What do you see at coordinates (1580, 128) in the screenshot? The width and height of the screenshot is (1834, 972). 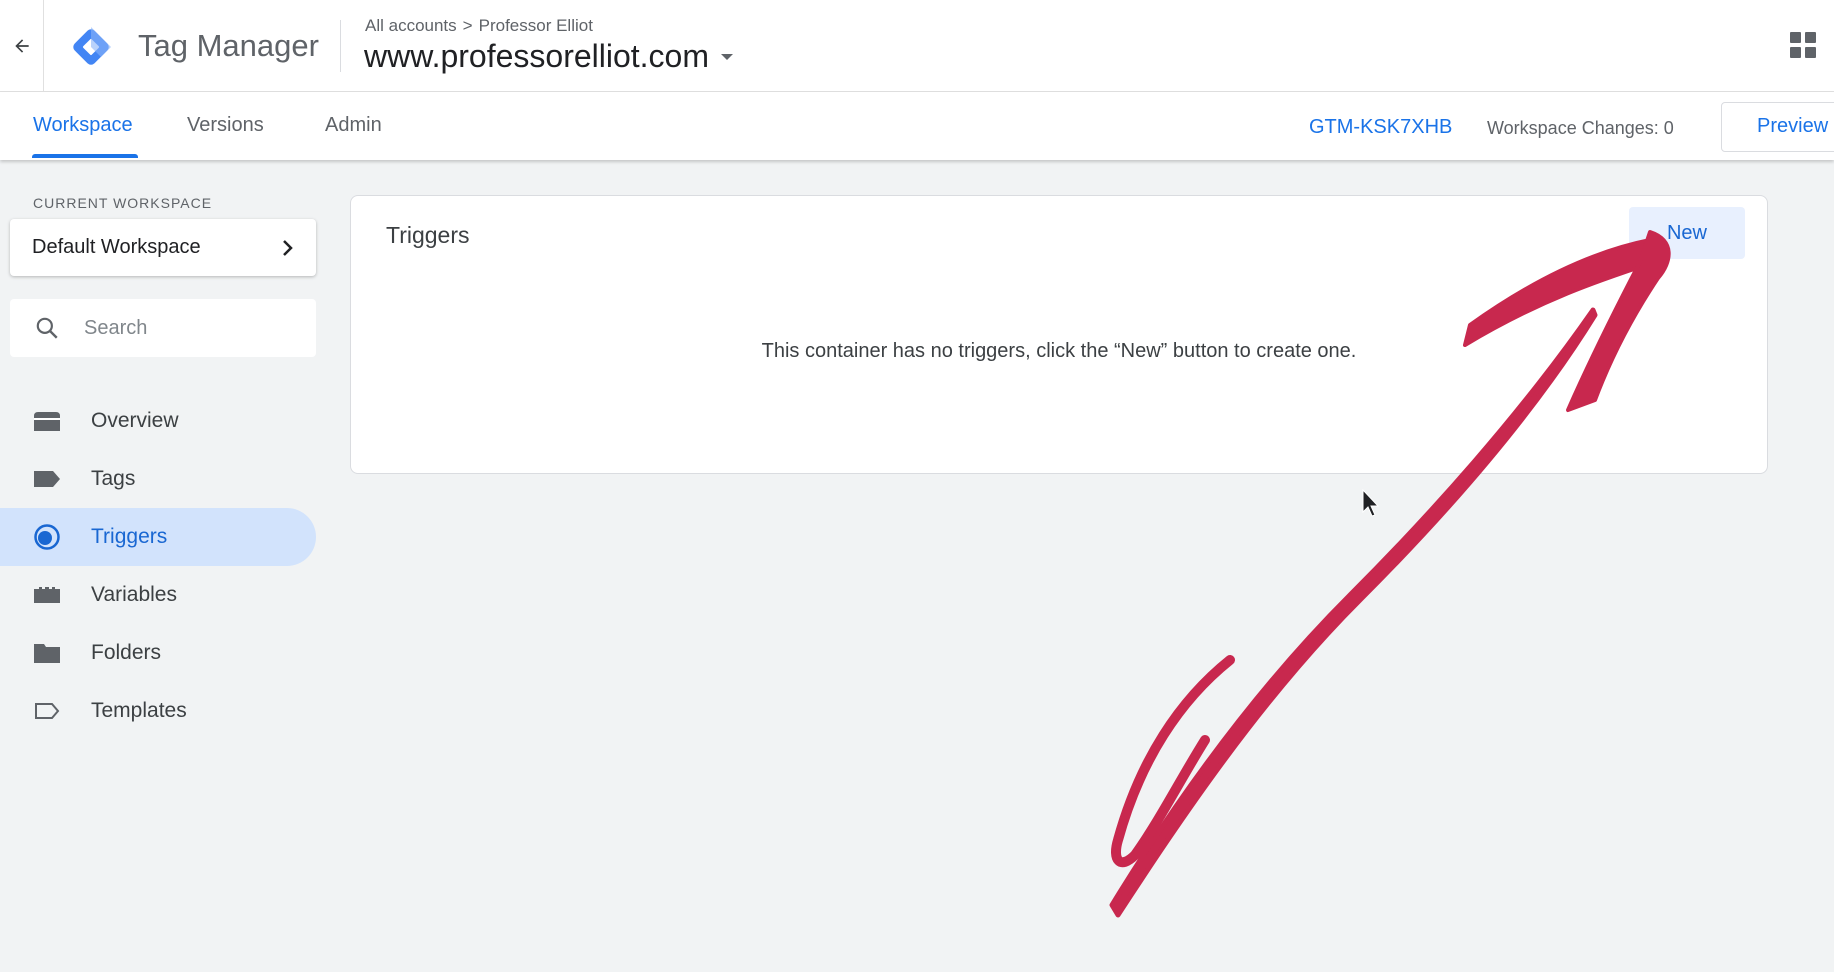 I see `workspace-changes-count: Workspace Changes: 0` at bounding box center [1580, 128].